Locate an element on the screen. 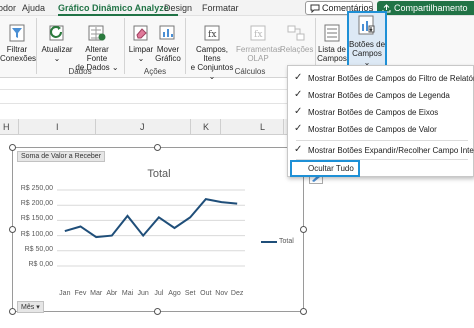 The image size is (474, 328). x-tick-label: Dez is located at coordinates (237, 293).